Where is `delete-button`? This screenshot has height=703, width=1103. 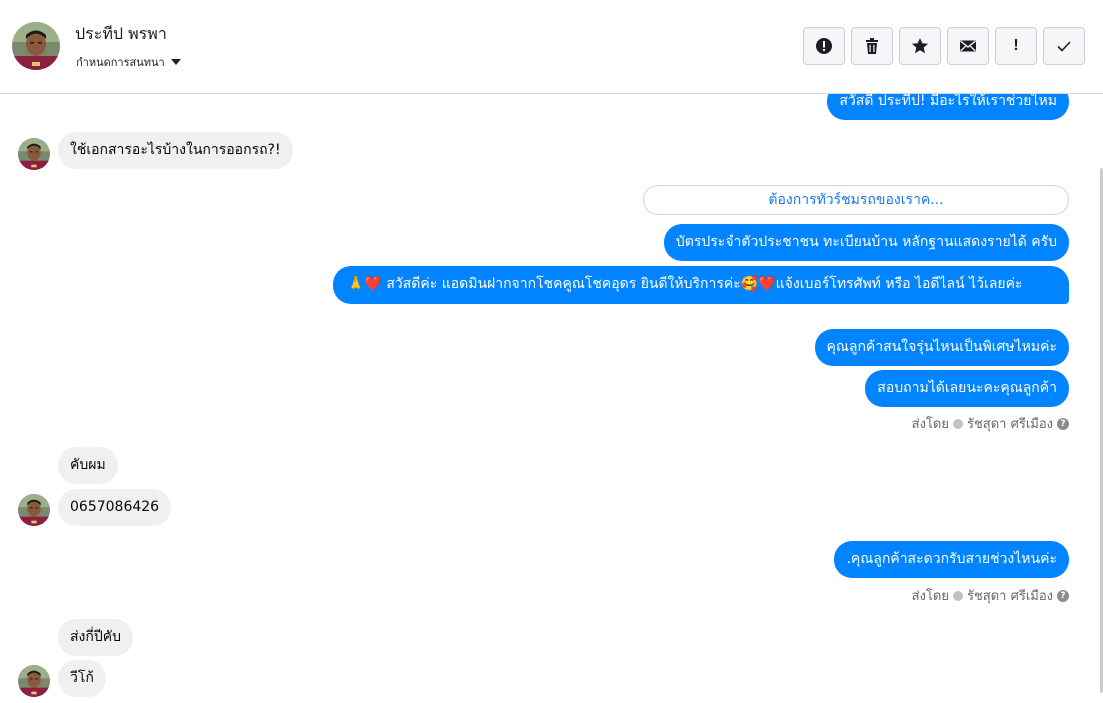 delete-button is located at coordinates (872, 46).